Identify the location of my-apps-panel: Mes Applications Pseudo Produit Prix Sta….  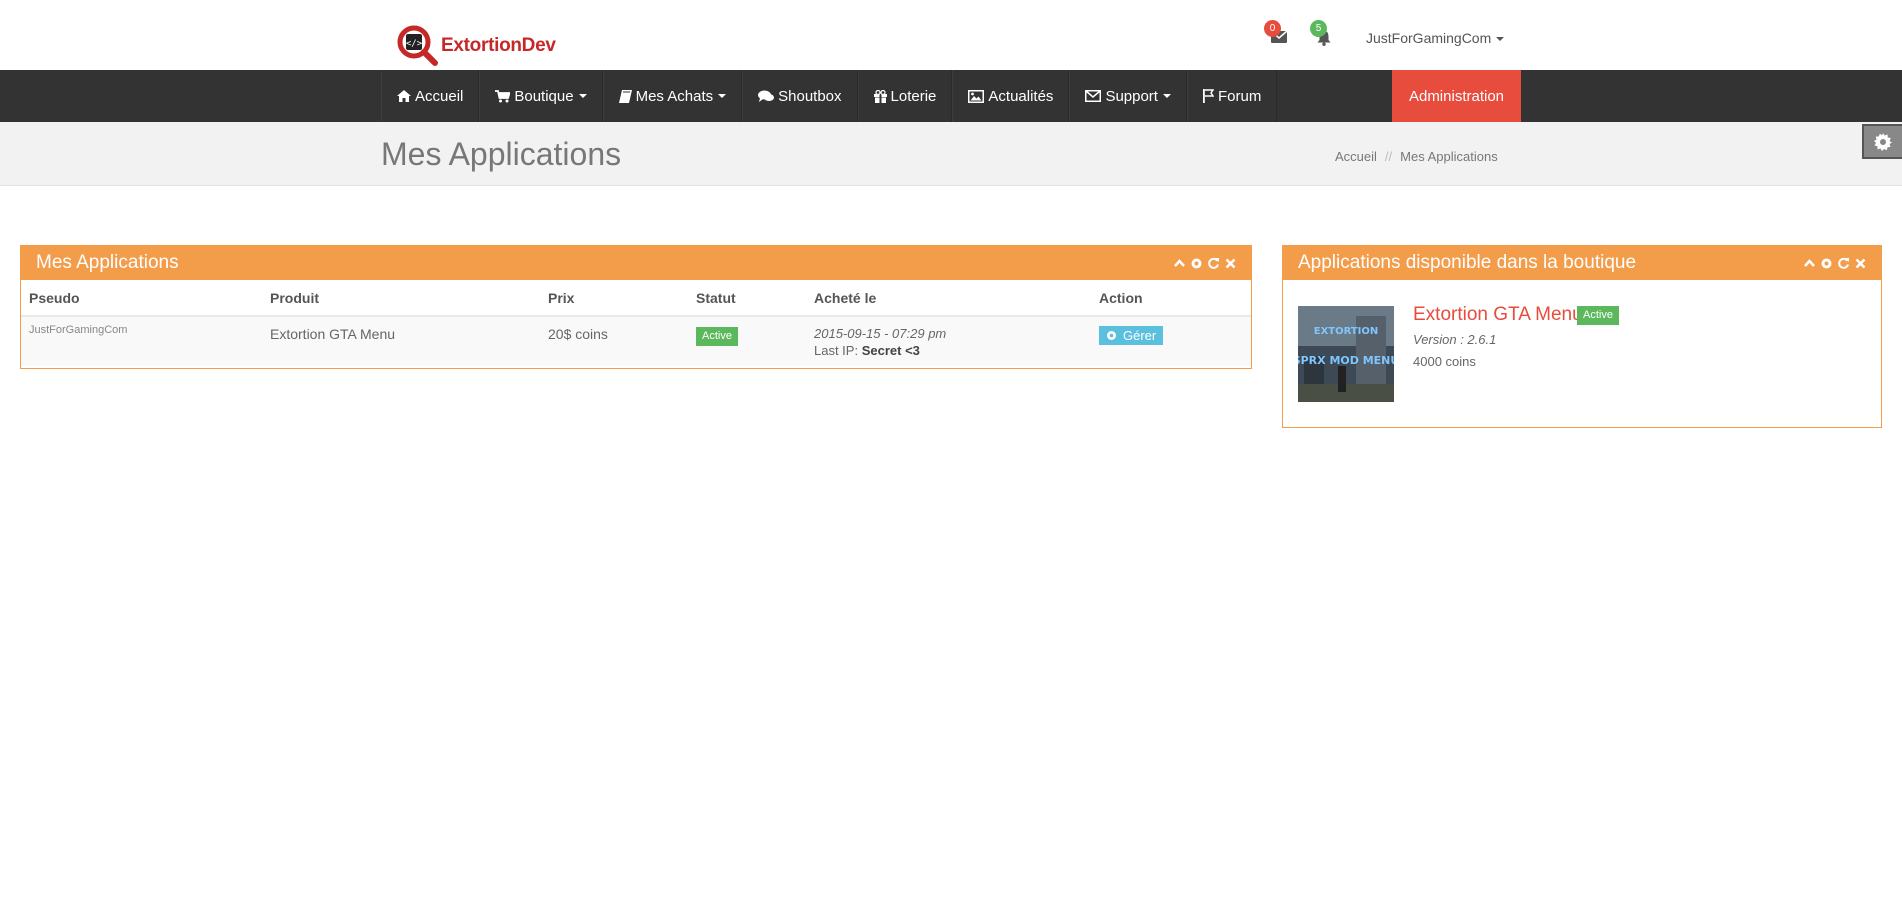
(636, 307).